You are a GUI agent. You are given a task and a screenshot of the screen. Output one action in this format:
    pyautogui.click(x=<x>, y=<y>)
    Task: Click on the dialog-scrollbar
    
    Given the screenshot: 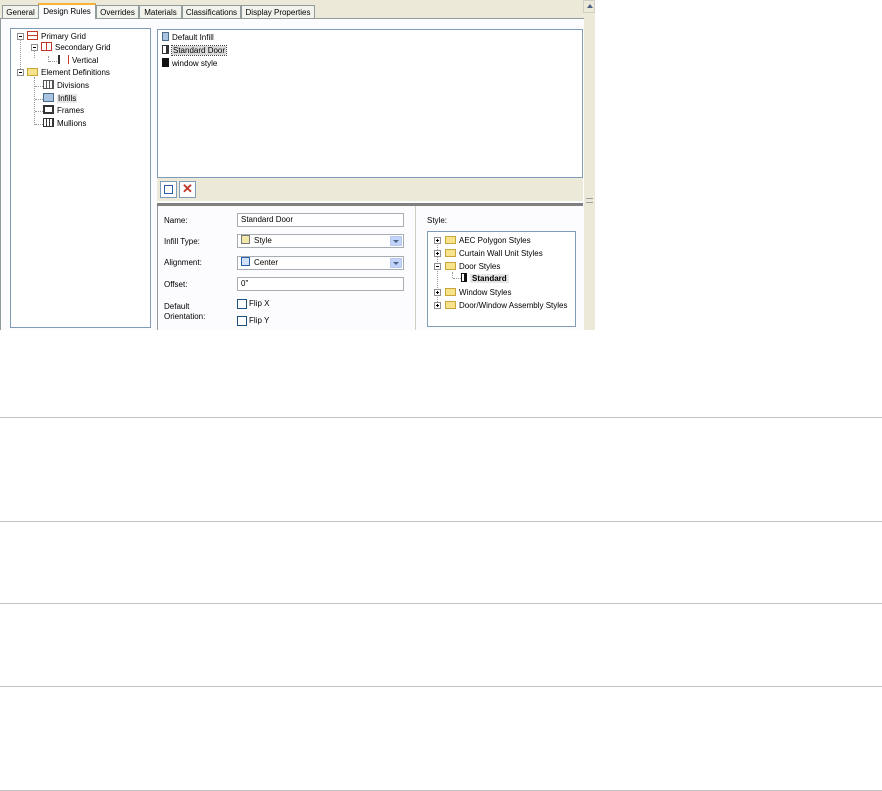 What is the action you would take?
    pyautogui.click(x=589, y=174)
    